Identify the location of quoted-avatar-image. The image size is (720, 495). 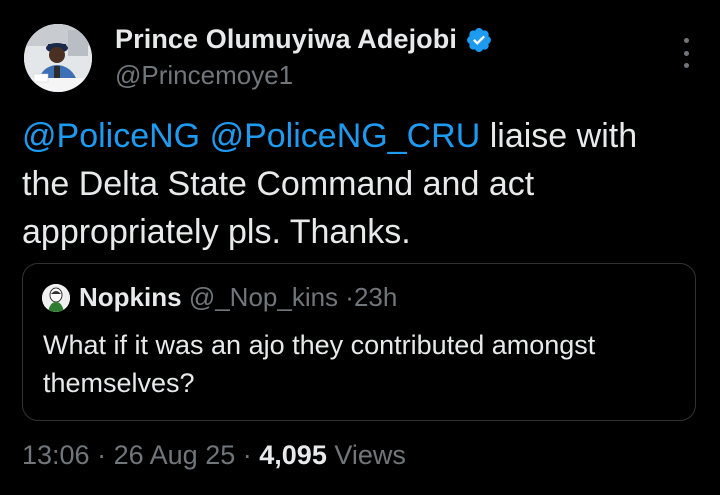
(56, 298).